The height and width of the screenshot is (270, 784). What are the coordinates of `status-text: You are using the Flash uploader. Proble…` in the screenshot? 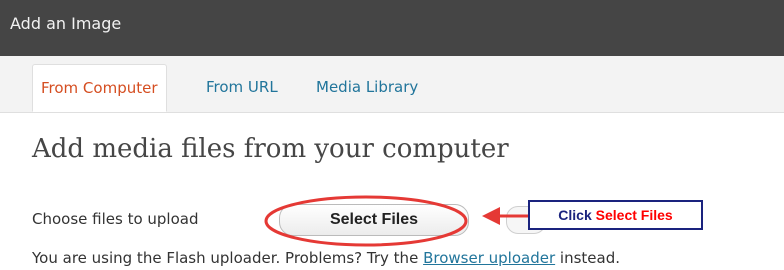 It's located at (225, 258).